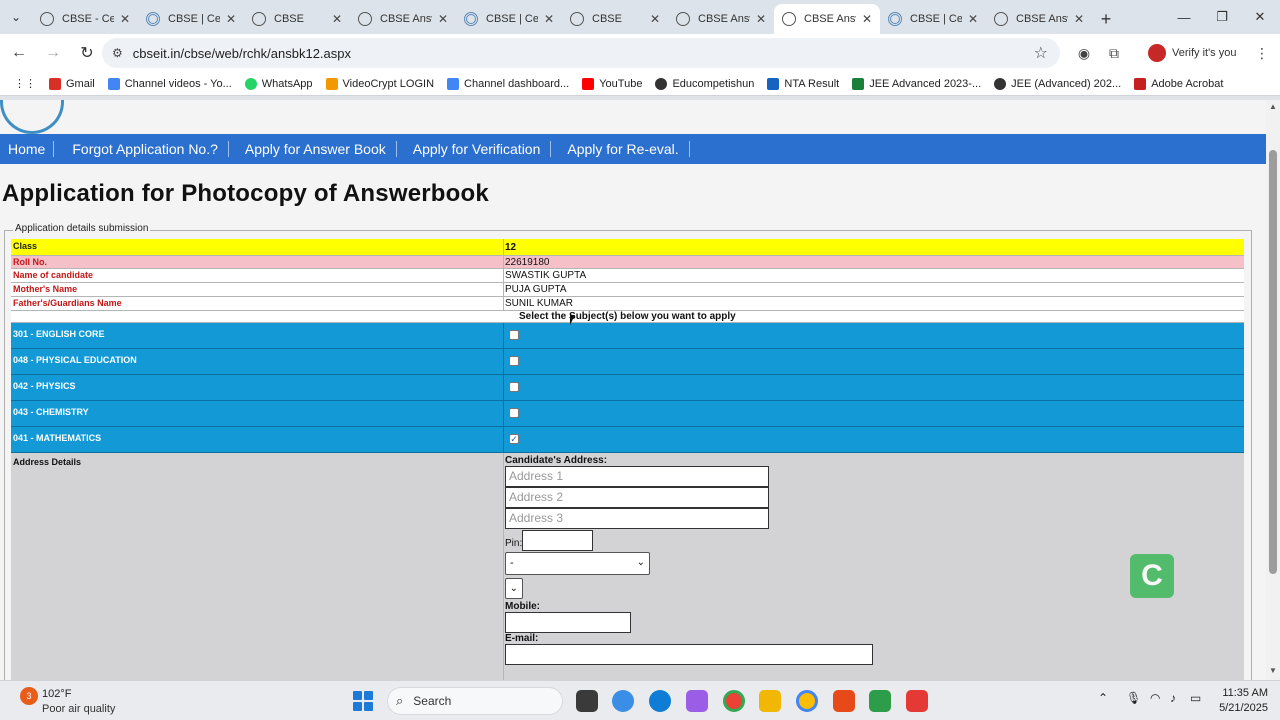 The image size is (1280, 720). I want to click on menu-apply-answer-book: Apply for Answer Book, so click(313, 149).